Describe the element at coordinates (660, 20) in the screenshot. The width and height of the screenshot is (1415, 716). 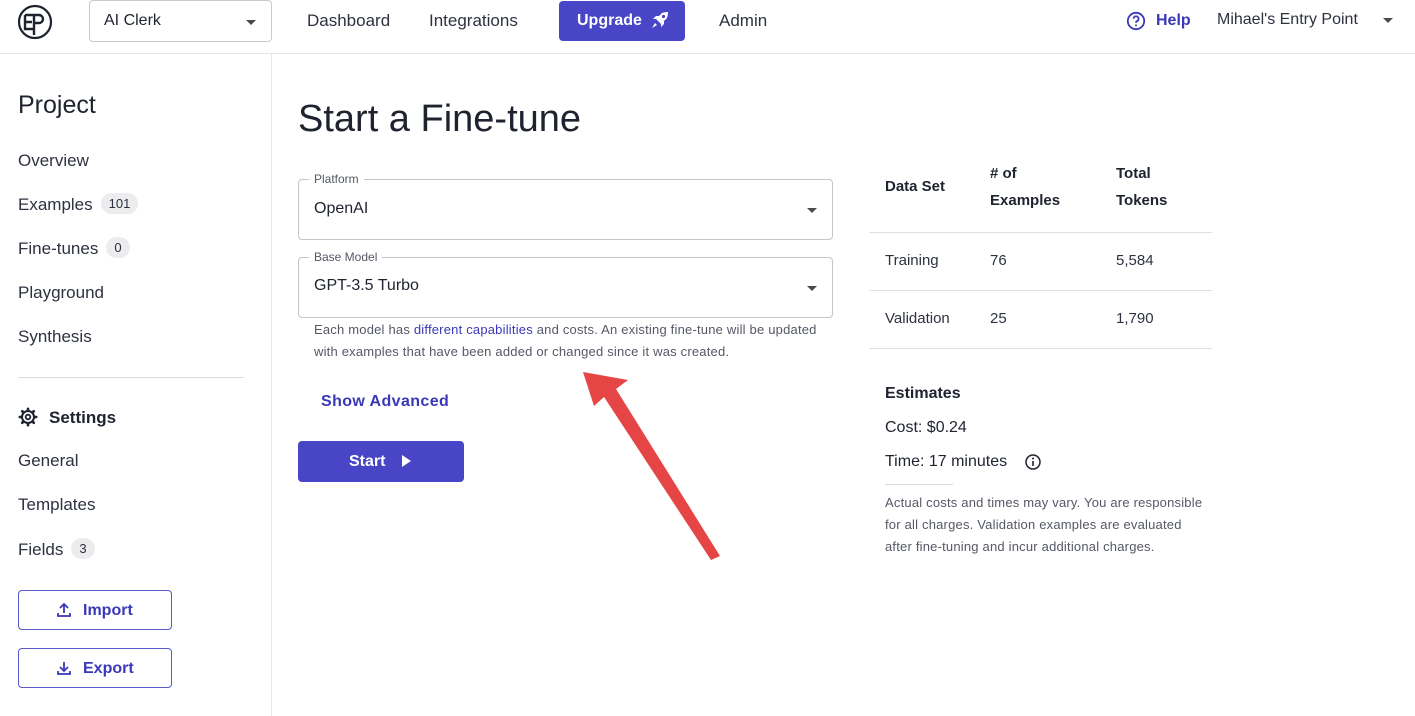
I see `rocket-icon` at that location.